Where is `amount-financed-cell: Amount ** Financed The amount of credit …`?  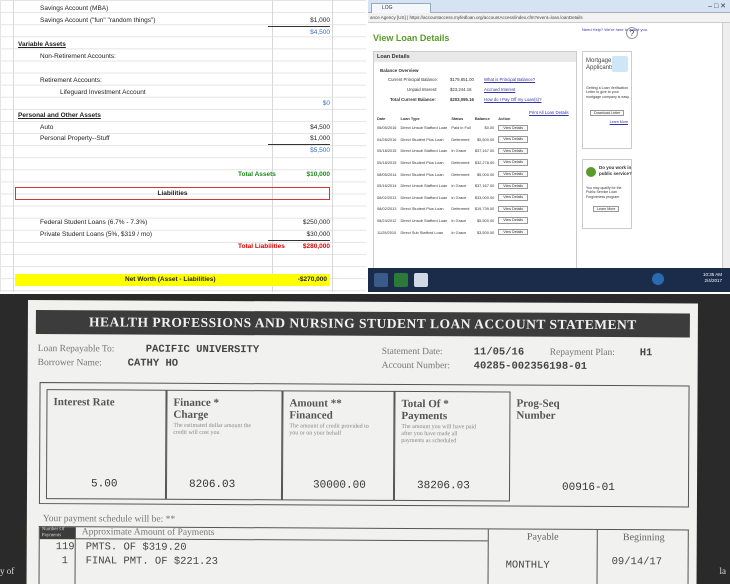
amount-financed-cell: Amount ** Financed The amount of credit … is located at coordinates (338, 445).